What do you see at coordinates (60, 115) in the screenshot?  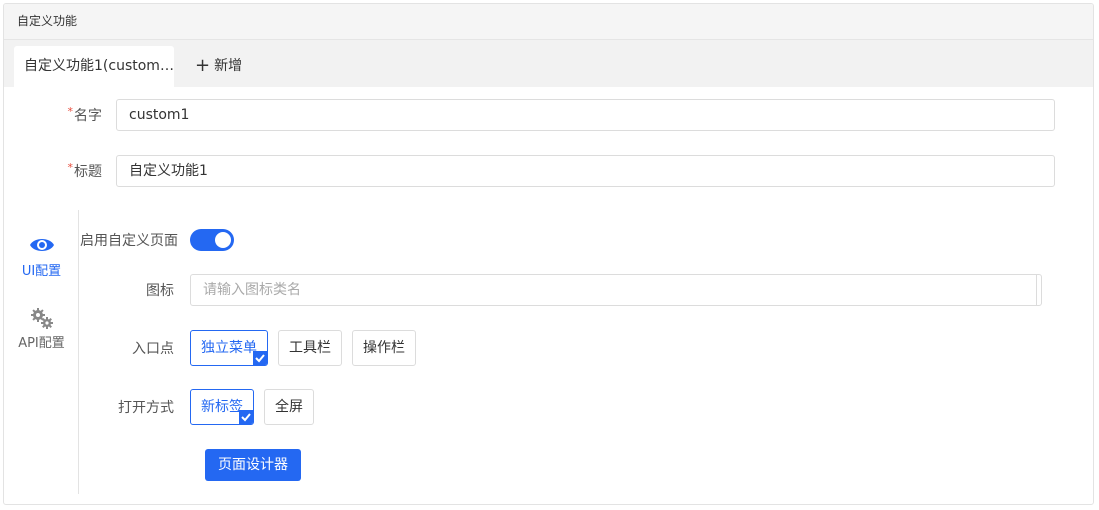 I see `name-label-wrap: *名字` at bounding box center [60, 115].